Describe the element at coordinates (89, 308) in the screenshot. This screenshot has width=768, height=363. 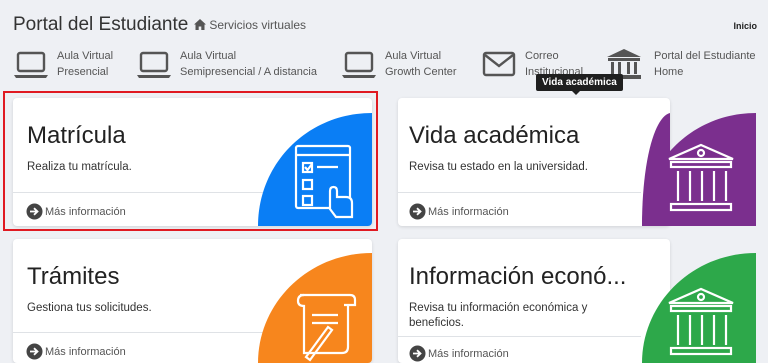
I see `card-description: Gestiona tus solicitudes.` at that location.